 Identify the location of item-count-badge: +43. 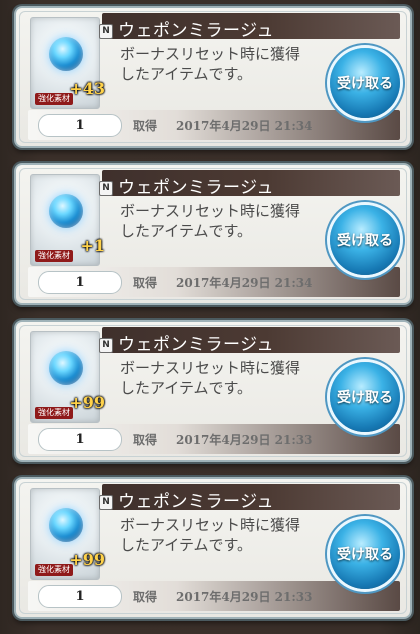
(87, 88).